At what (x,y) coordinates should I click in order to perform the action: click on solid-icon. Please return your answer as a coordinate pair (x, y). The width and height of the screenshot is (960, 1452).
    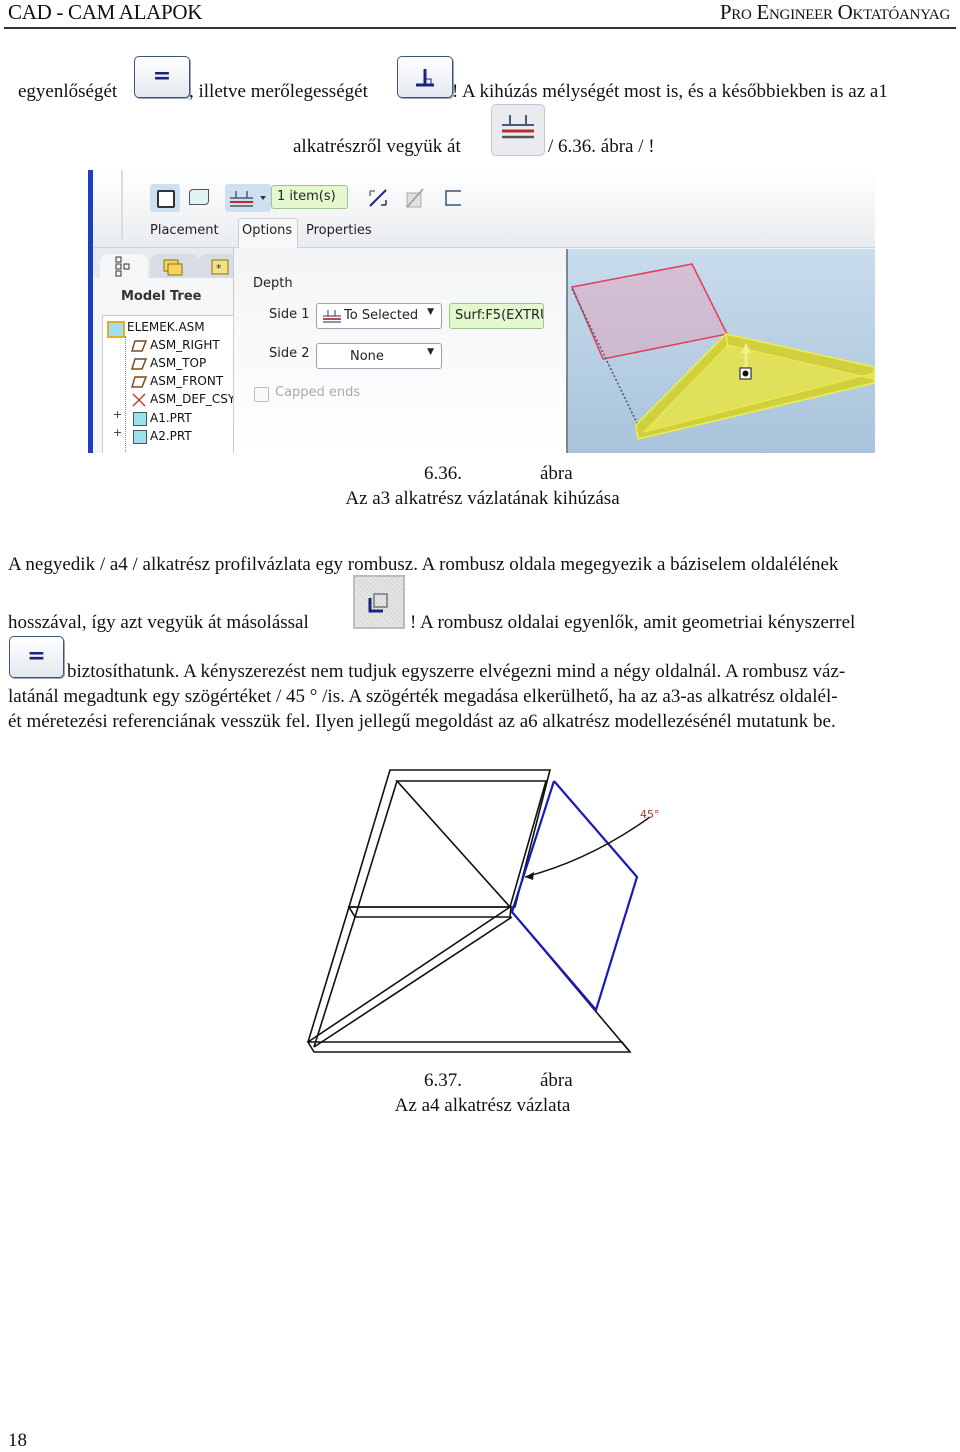
    Looking at the image, I should click on (166, 199).